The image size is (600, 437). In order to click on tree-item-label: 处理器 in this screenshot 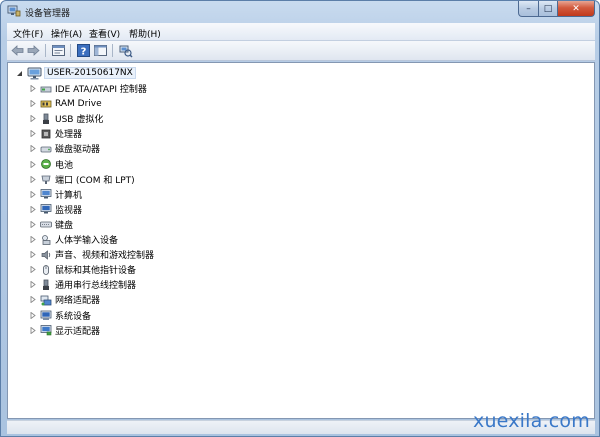, I will do `click(69, 135)`.